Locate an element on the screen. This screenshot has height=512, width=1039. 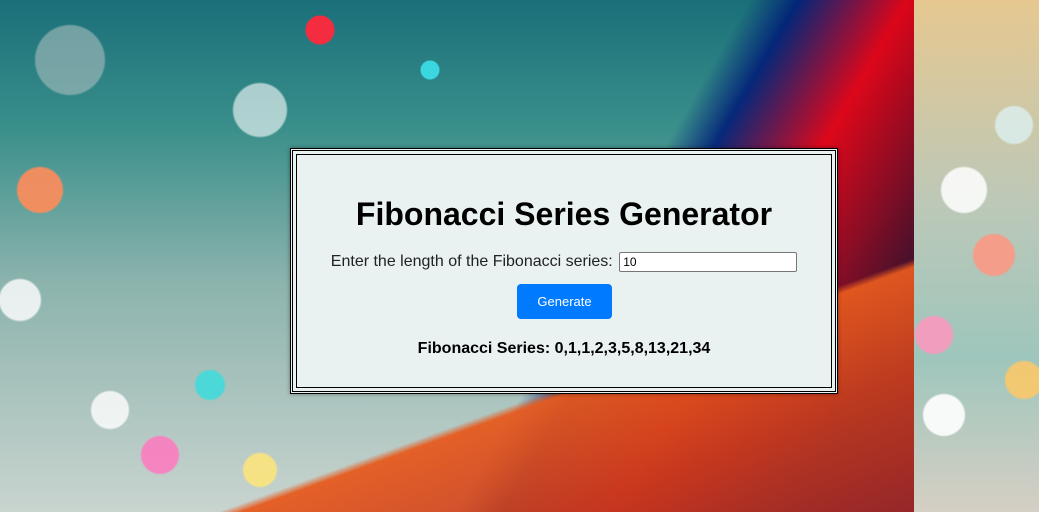
background-image-right is located at coordinates (976, 256).